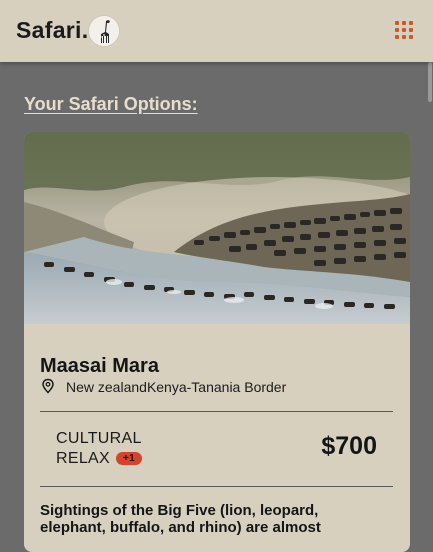  Describe the element at coordinates (349, 446) in the screenshot. I see `price: $700` at that location.